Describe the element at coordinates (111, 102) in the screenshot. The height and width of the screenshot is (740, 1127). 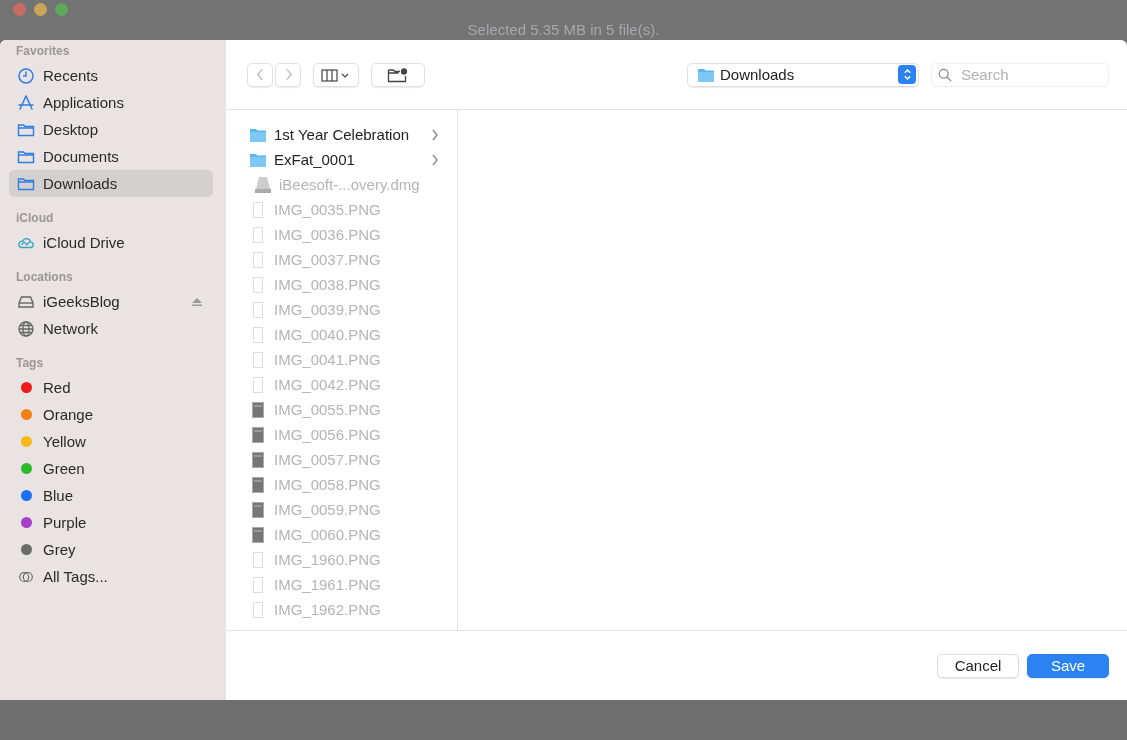
I see `sidebar-item: Applications` at that location.